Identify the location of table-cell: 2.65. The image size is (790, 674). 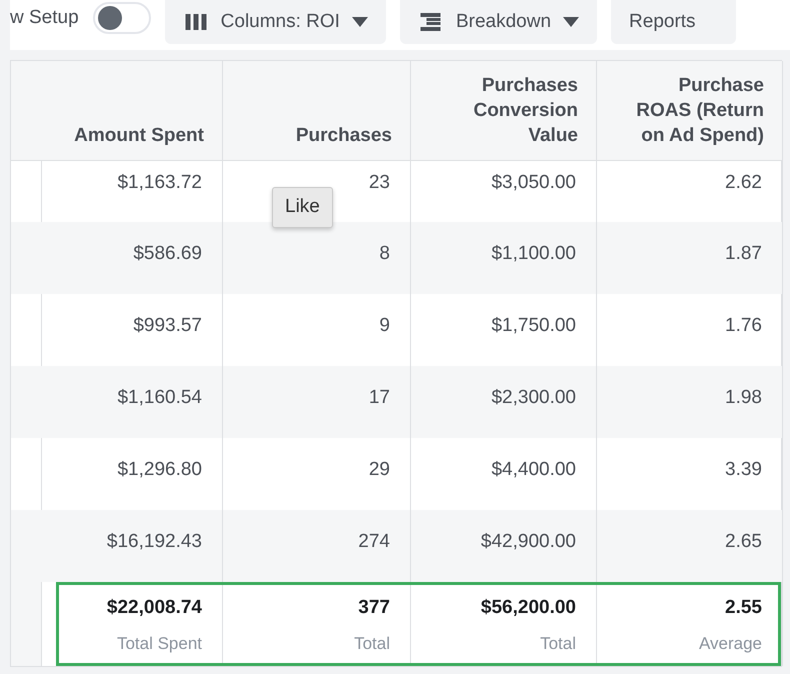
(690, 546).